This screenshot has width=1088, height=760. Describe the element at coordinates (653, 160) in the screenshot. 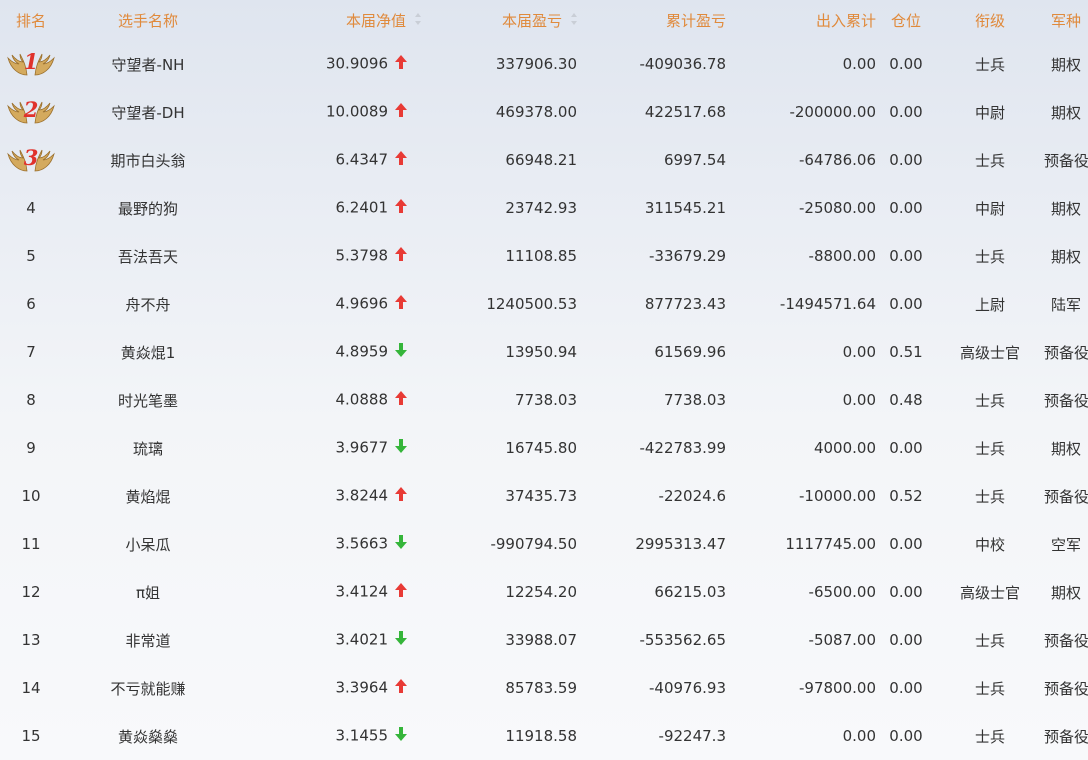

I see `cum-pnl-cell: 6997.54` at that location.